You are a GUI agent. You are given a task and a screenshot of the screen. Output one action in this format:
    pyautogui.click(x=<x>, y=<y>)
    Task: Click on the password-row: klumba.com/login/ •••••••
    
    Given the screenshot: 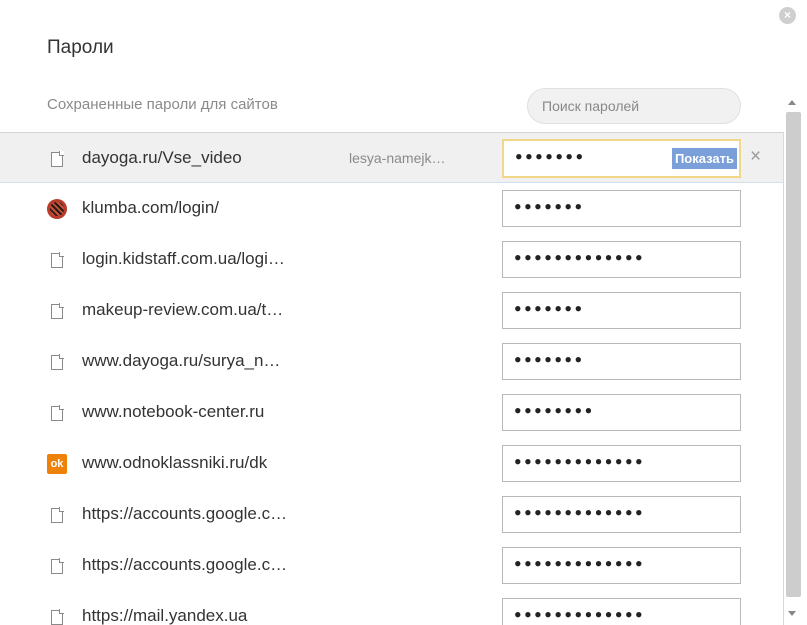 What is the action you would take?
    pyautogui.click(x=391, y=208)
    